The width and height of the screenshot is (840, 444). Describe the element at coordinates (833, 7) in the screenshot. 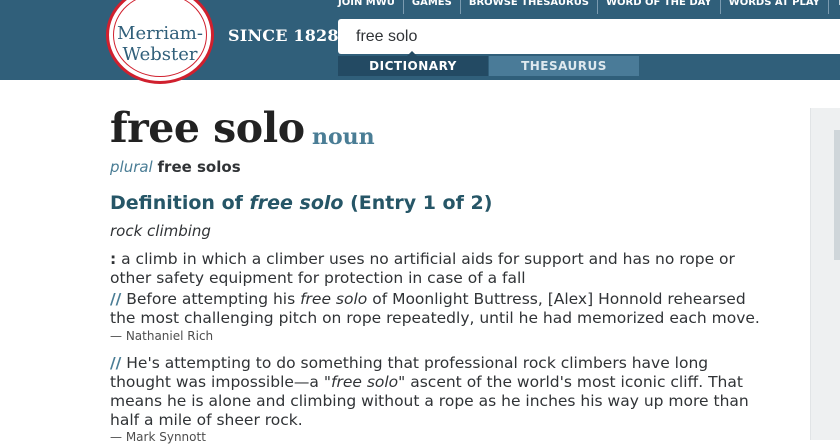

I see `nav-truncated-item: TIM` at that location.